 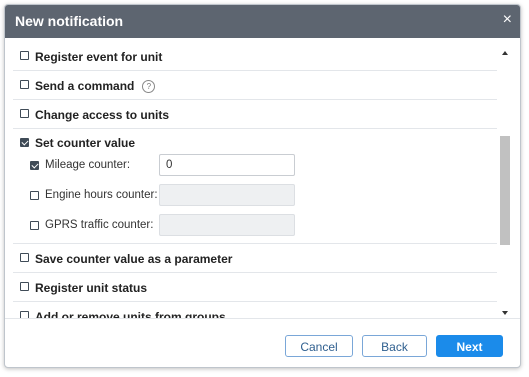 I want to click on set-counter-header: Set counter value, so click(x=255, y=141).